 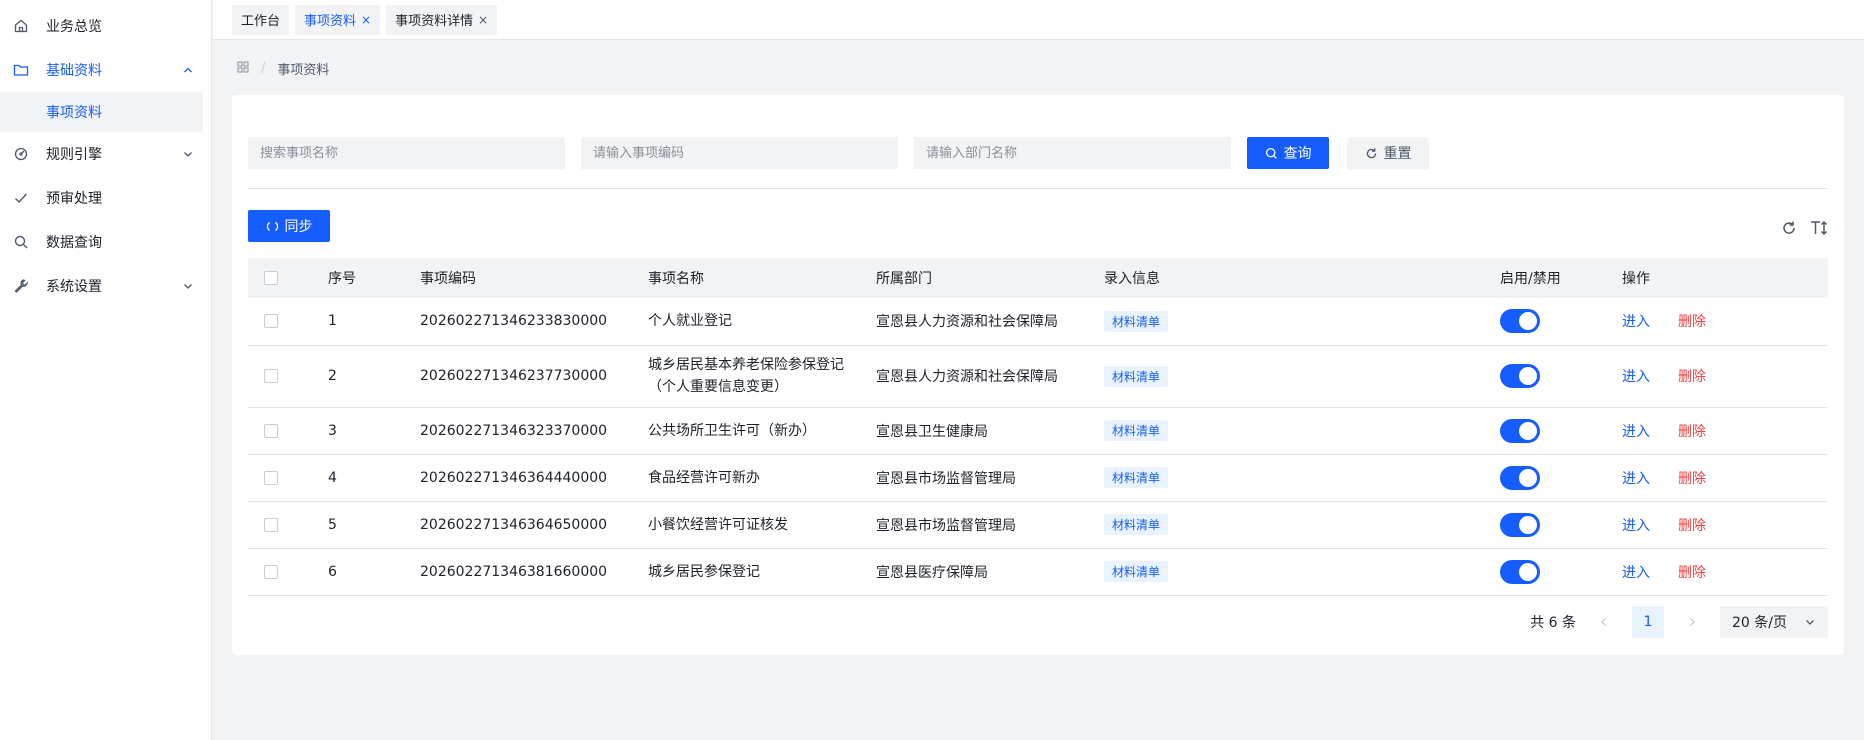 What do you see at coordinates (746, 525) in the screenshot?
I see `name-cell: 小餐饮经营许可证核发` at bounding box center [746, 525].